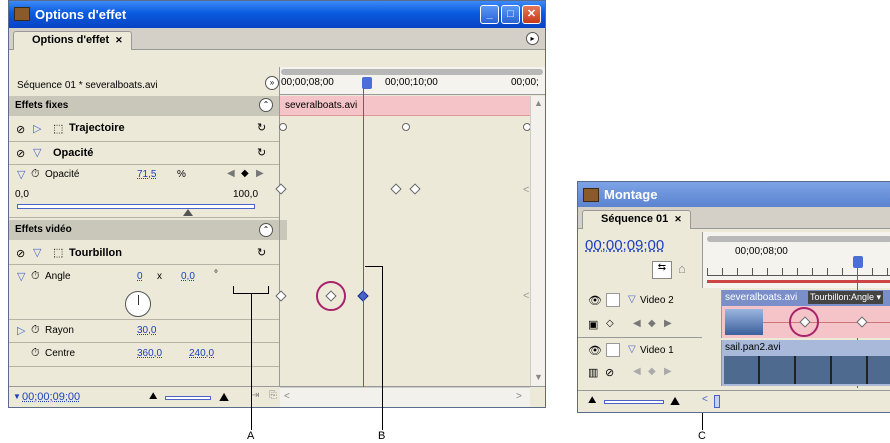  I want to click on clip2-effect-menu: Tourbillon:Angle ▾, so click(846, 297).